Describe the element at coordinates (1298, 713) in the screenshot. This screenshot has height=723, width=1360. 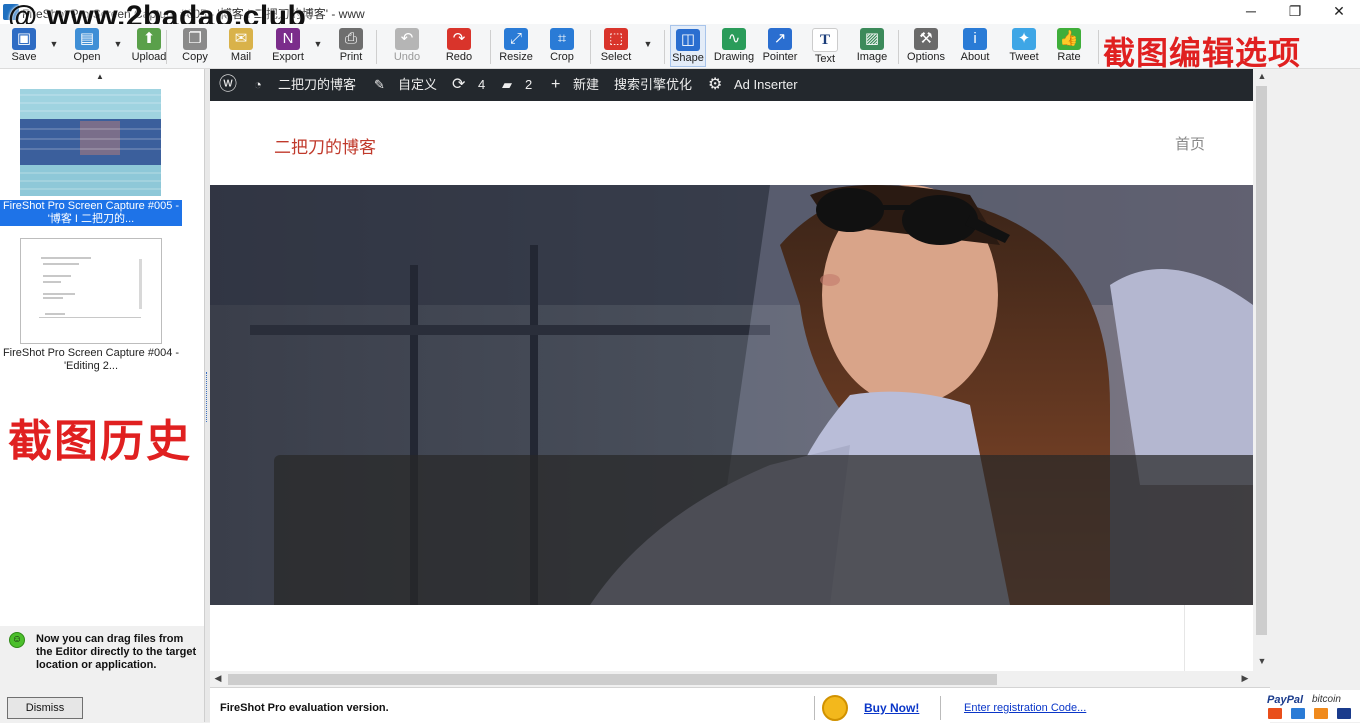
I see `amex-icon` at that location.